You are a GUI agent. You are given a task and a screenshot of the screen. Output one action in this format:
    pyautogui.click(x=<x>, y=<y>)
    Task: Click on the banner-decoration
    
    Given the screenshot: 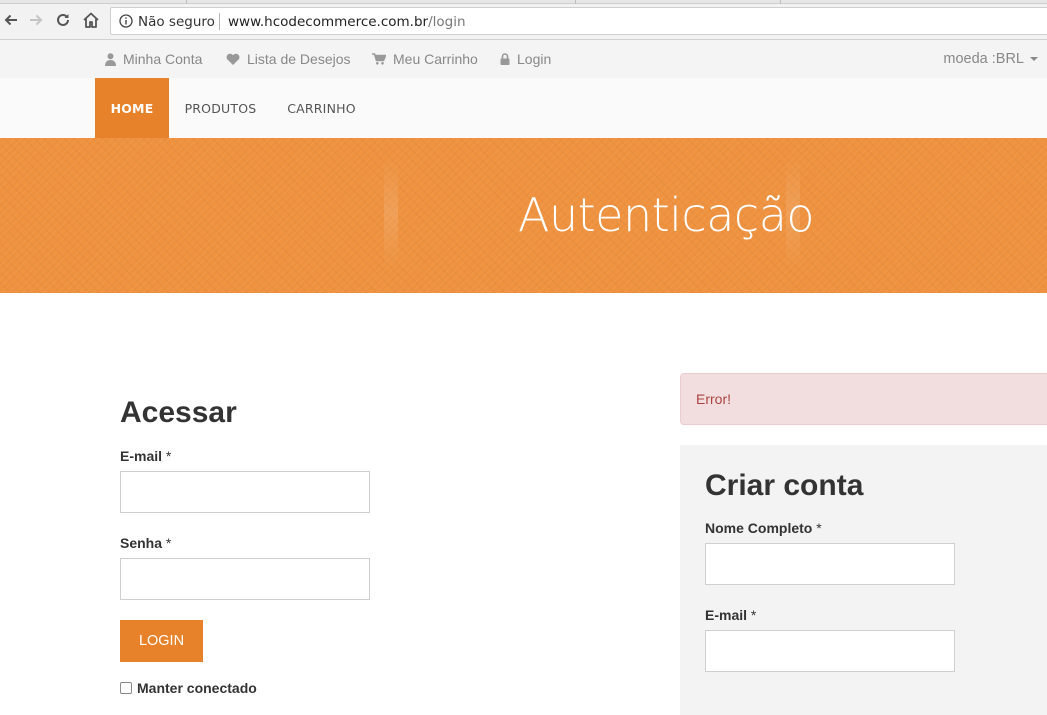 What is the action you would take?
    pyautogui.click(x=391, y=213)
    